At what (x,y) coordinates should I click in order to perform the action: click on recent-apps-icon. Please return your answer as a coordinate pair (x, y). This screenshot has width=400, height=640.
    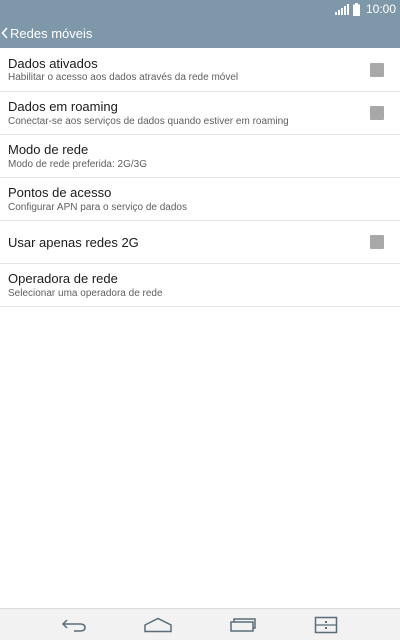
    Looking at the image, I should click on (243, 624).